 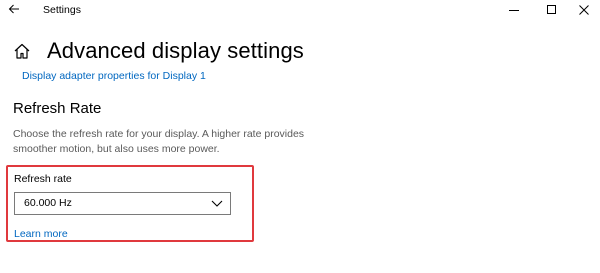 I want to click on refresh-rate-value: 60.000 Hz, so click(x=48, y=203).